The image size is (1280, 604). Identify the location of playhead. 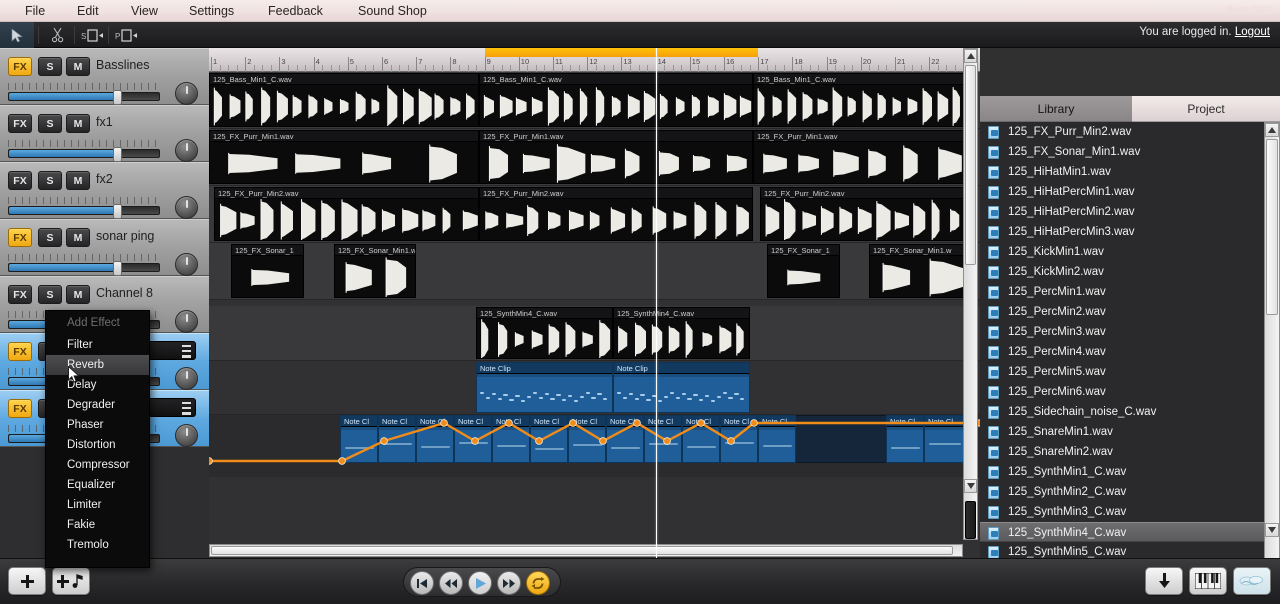
(656, 303).